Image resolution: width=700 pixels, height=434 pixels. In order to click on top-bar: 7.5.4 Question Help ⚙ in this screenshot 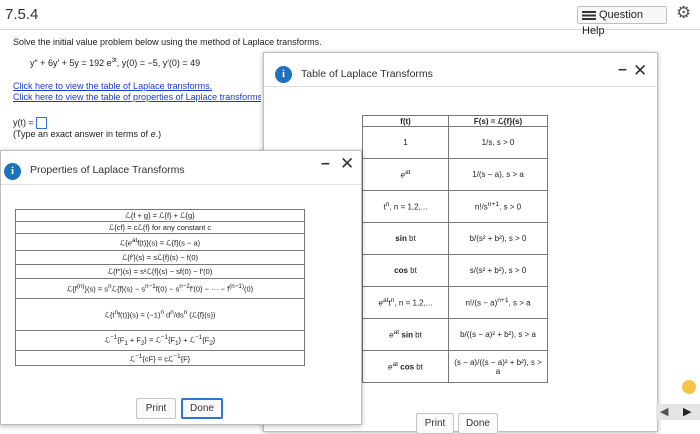, I will do `click(350, 18)`.